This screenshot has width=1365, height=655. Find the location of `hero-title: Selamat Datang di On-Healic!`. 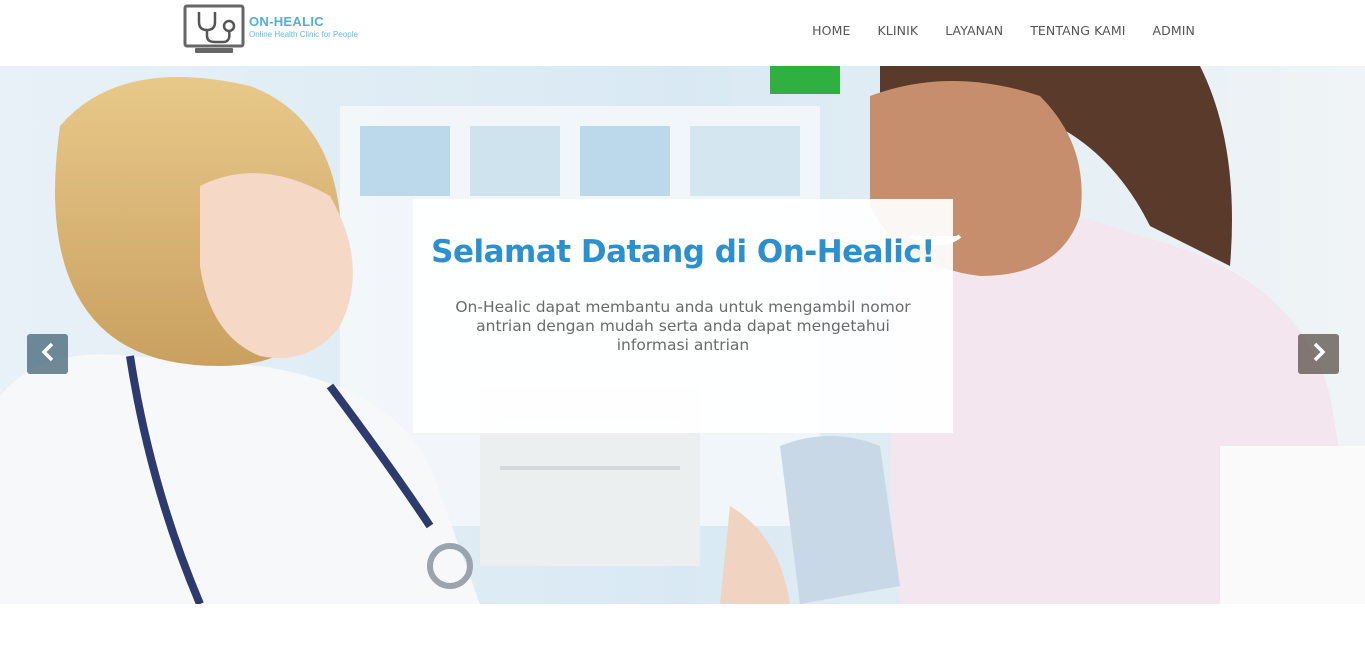

hero-title: Selamat Datang di On-Healic! is located at coordinates (683, 252).